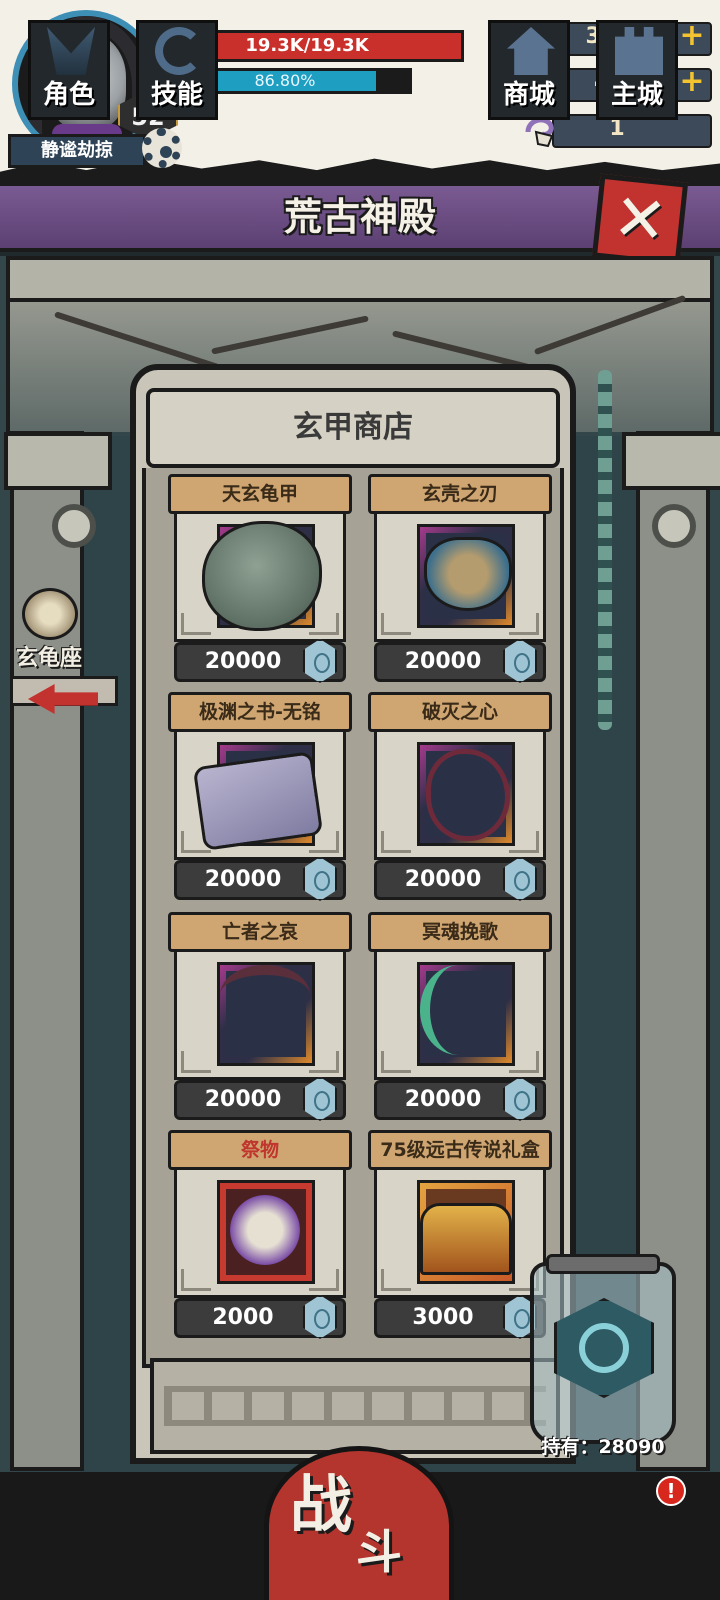  I want to click on left-scroll-ornament, so click(74, 526).